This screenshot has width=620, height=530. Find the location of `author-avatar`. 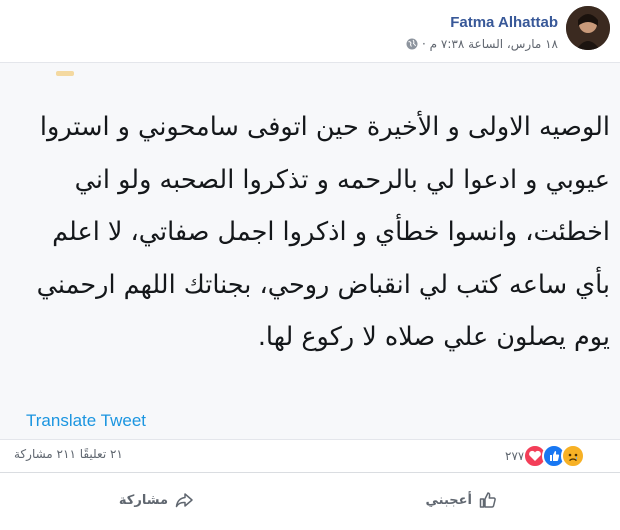

author-avatar is located at coordinates (588, 28).